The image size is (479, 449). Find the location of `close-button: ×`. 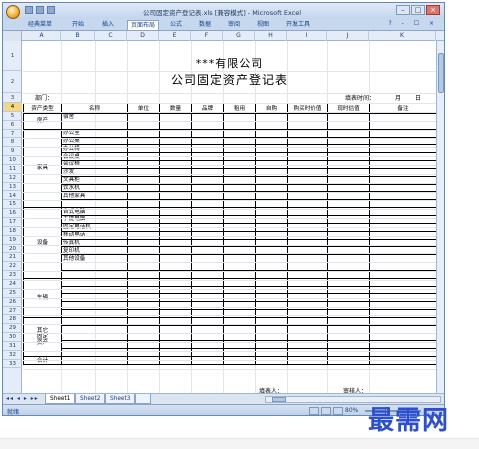

close-button: × is located at coordinates (433, 10).